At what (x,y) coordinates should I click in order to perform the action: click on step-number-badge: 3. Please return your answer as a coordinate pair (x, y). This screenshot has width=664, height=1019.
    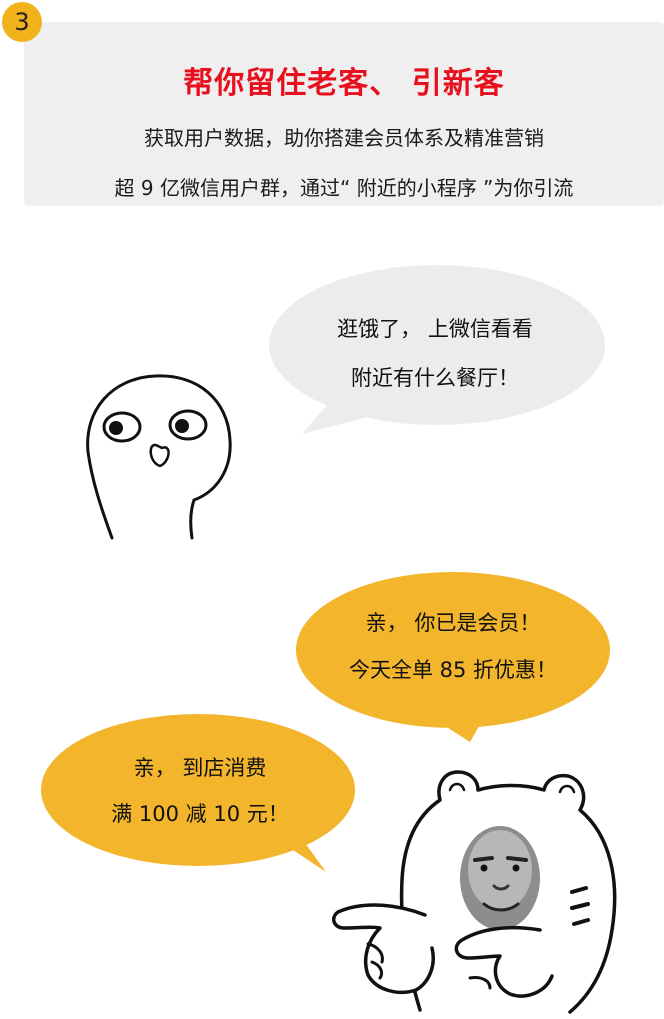
    Looking at the image, I should click on (22, 22).